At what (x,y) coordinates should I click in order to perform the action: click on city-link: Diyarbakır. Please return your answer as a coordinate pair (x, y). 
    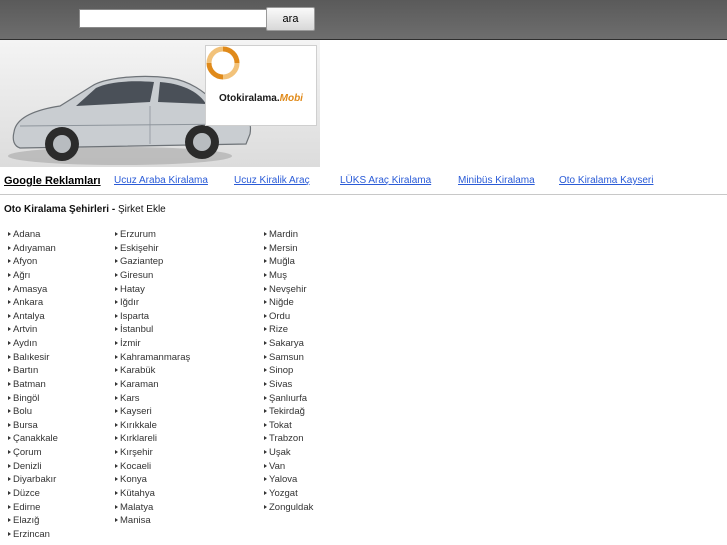
    Looking at the image, I should click on (33, 480).